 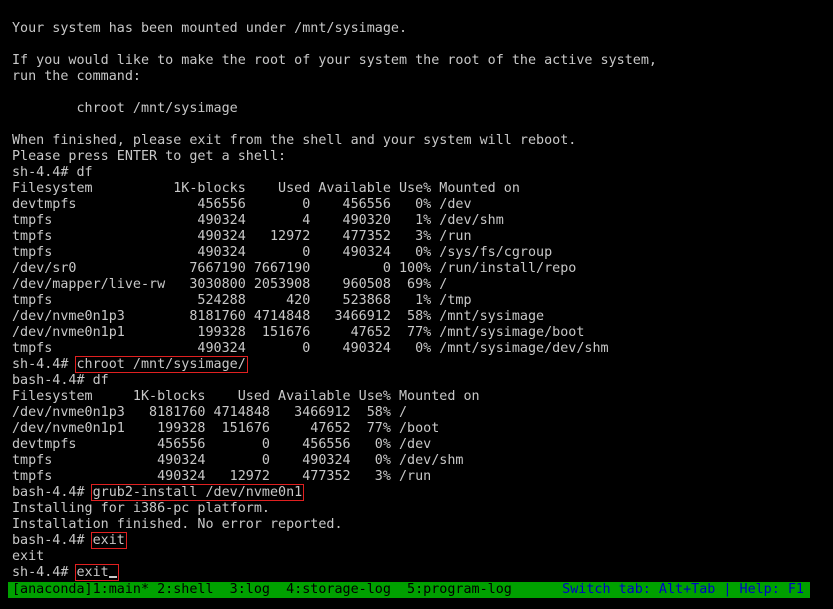 What do you see at coordinates (76, 76) in the screenshot?
I see `terminal-line: run the command:` at bounding box center [76, 76].